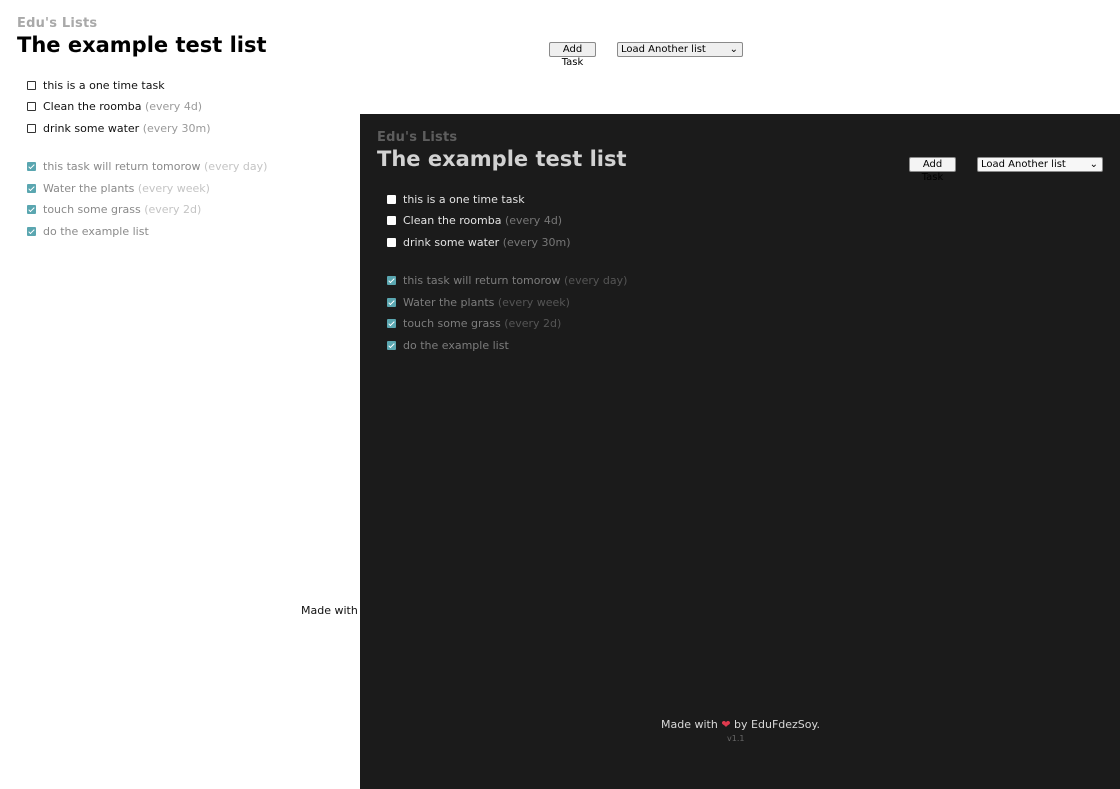 This screenshot has height=789, width=1120. I want to click on footer-credit: Made with, so click(329, 610).